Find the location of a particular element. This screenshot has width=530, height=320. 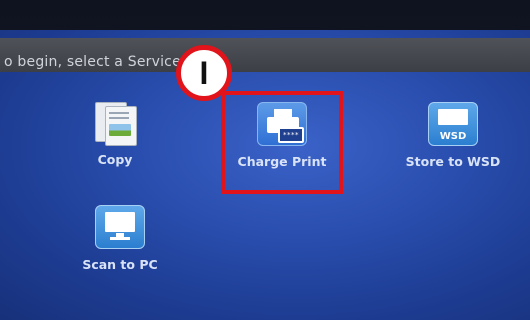

wsd-icon-text: WSD is located at coordinates (453, 136).